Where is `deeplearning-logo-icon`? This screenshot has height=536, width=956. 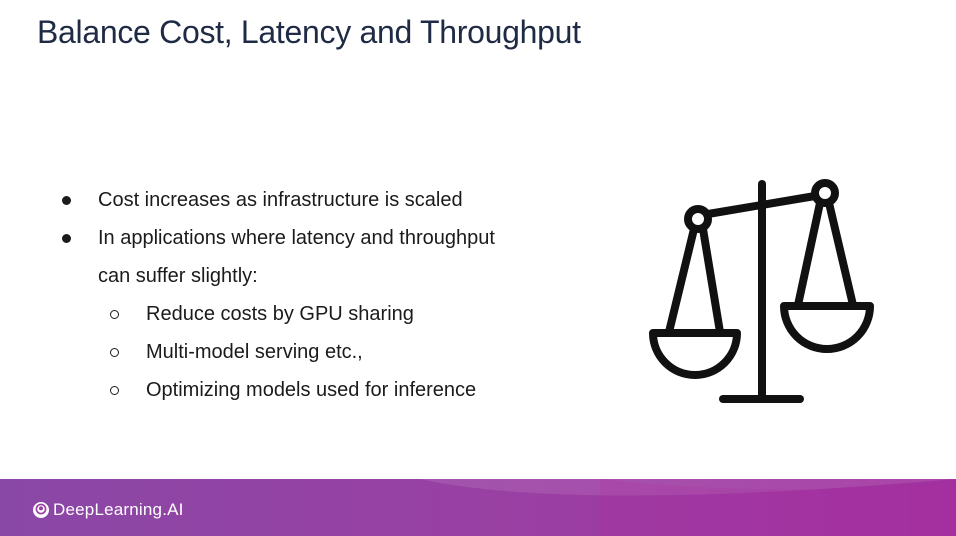 deeplearning-logo-icon is located at coordinates (41, 510).